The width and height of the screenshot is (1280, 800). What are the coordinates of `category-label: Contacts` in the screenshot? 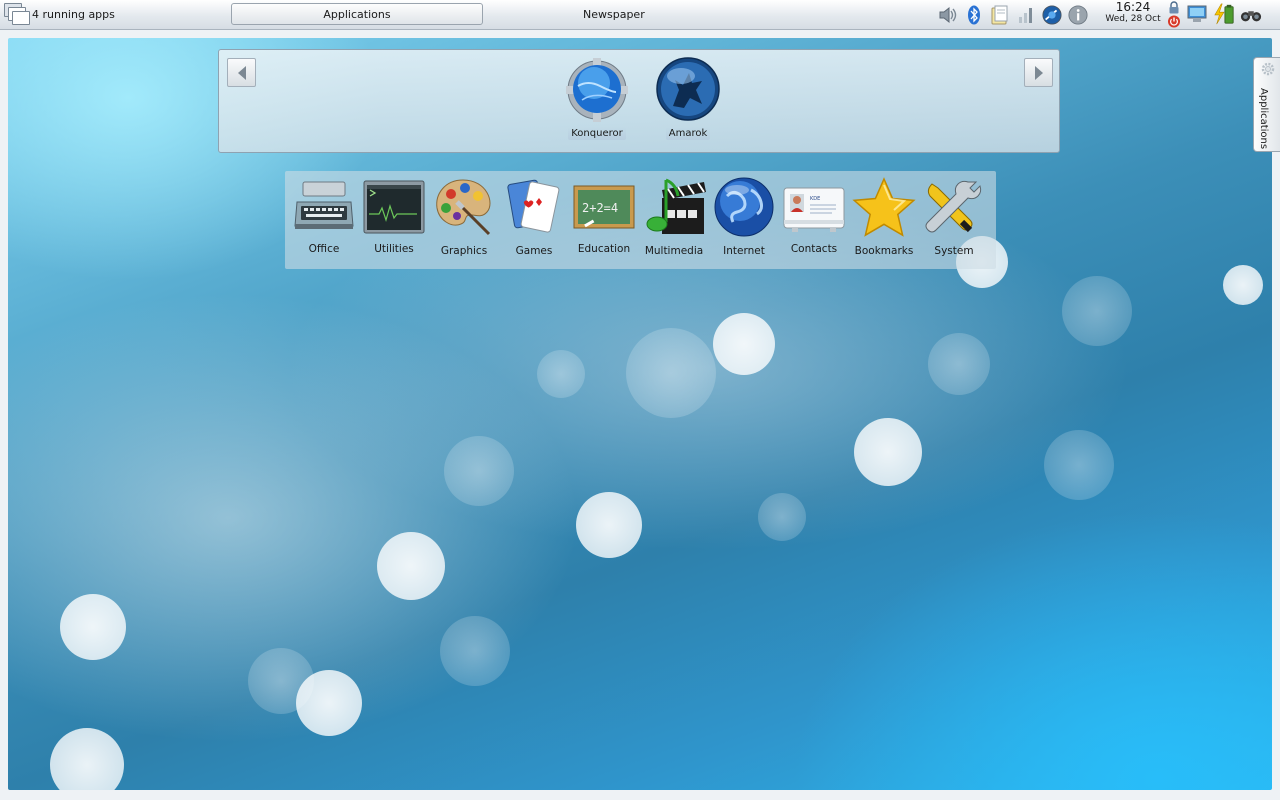 It's located at (814, 249).